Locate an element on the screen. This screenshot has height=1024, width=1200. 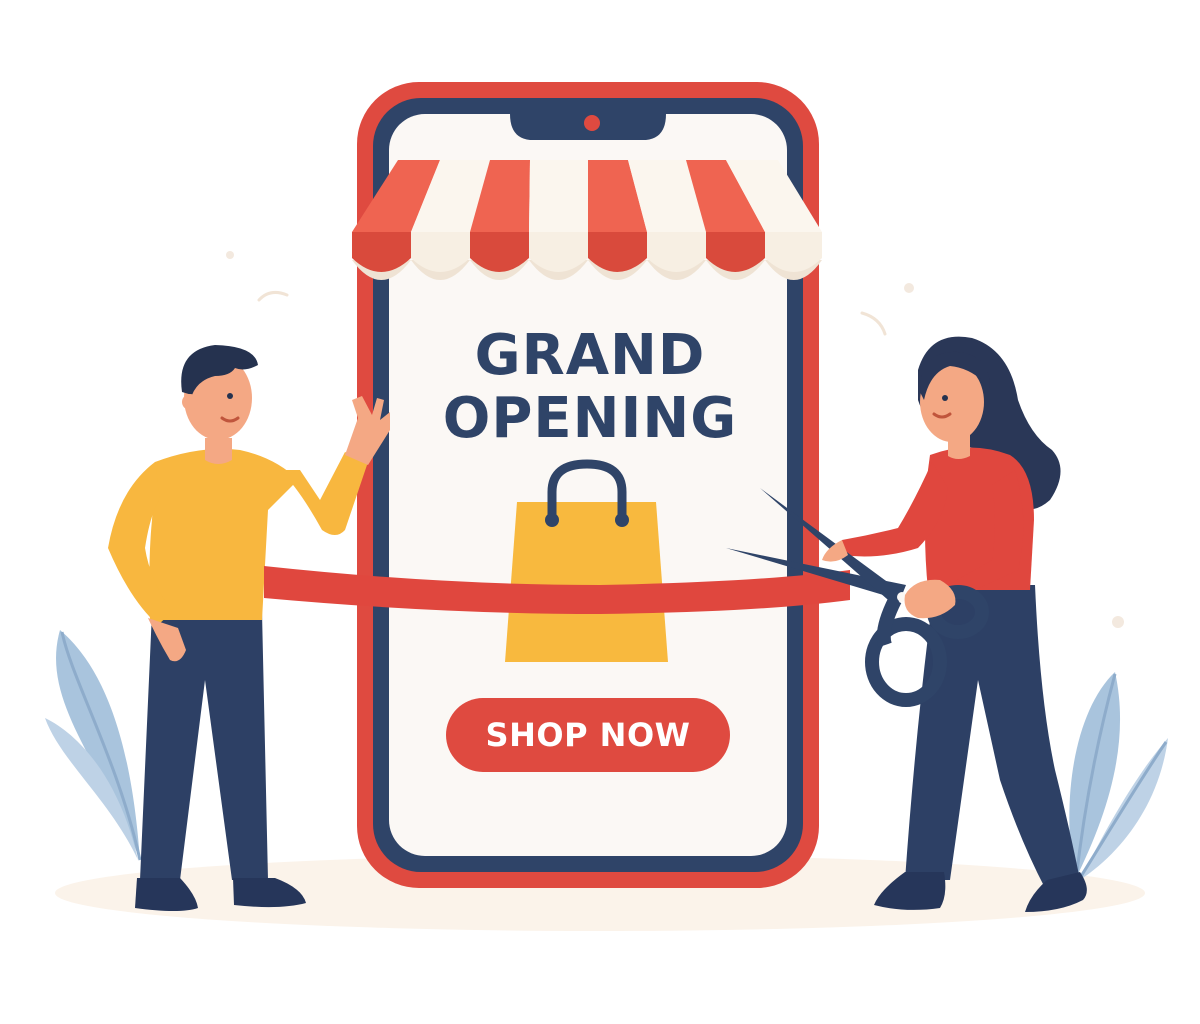
right-plant is located at coordinates (1118, 776).